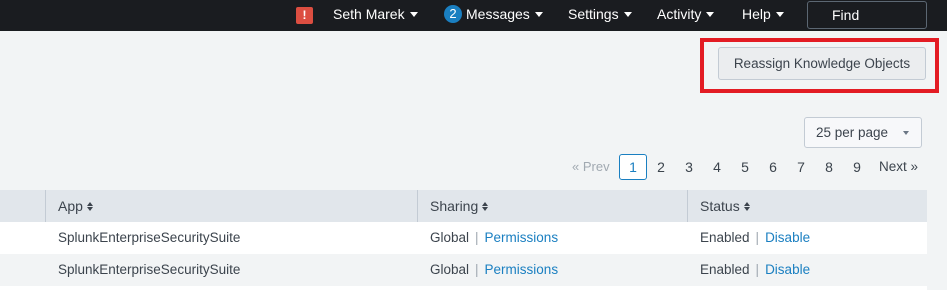 Image resolution: width=947 pixels, height=290 pixels. I want to click on table-header: App Sharing Status, so click(463, 206).